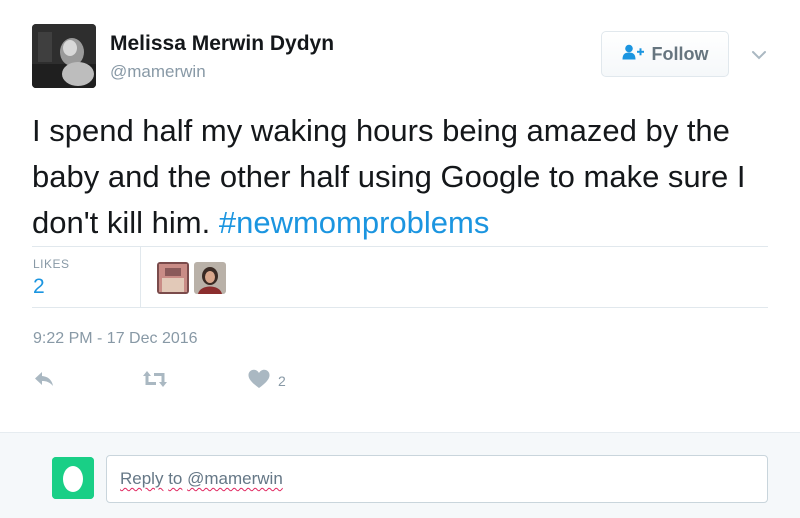 This screenshot has height=518, width=800. I want to click on reply-placeholder-to: to, so click(175, 478).